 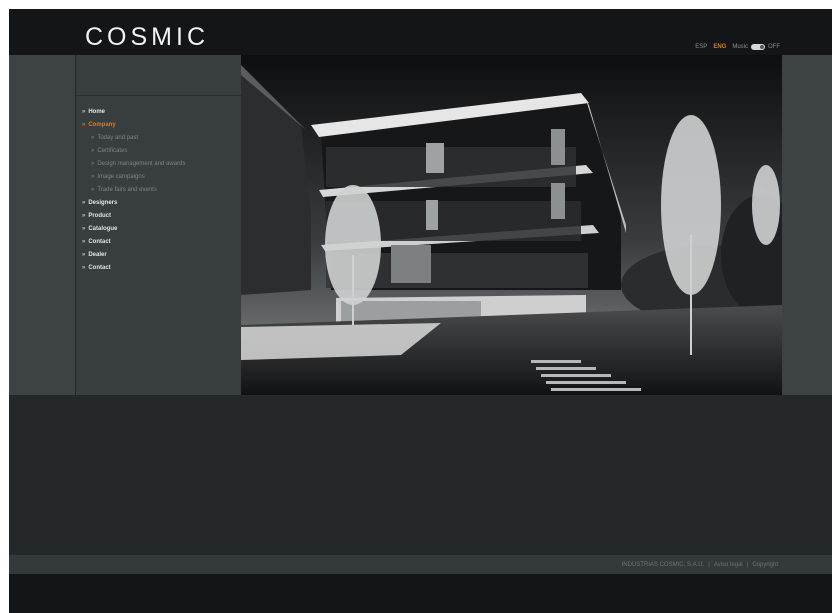 What do you see at coordinates (774, 47) in the screenshot?
I see `music-off-label: OFF` at bounding box center [774, 47].